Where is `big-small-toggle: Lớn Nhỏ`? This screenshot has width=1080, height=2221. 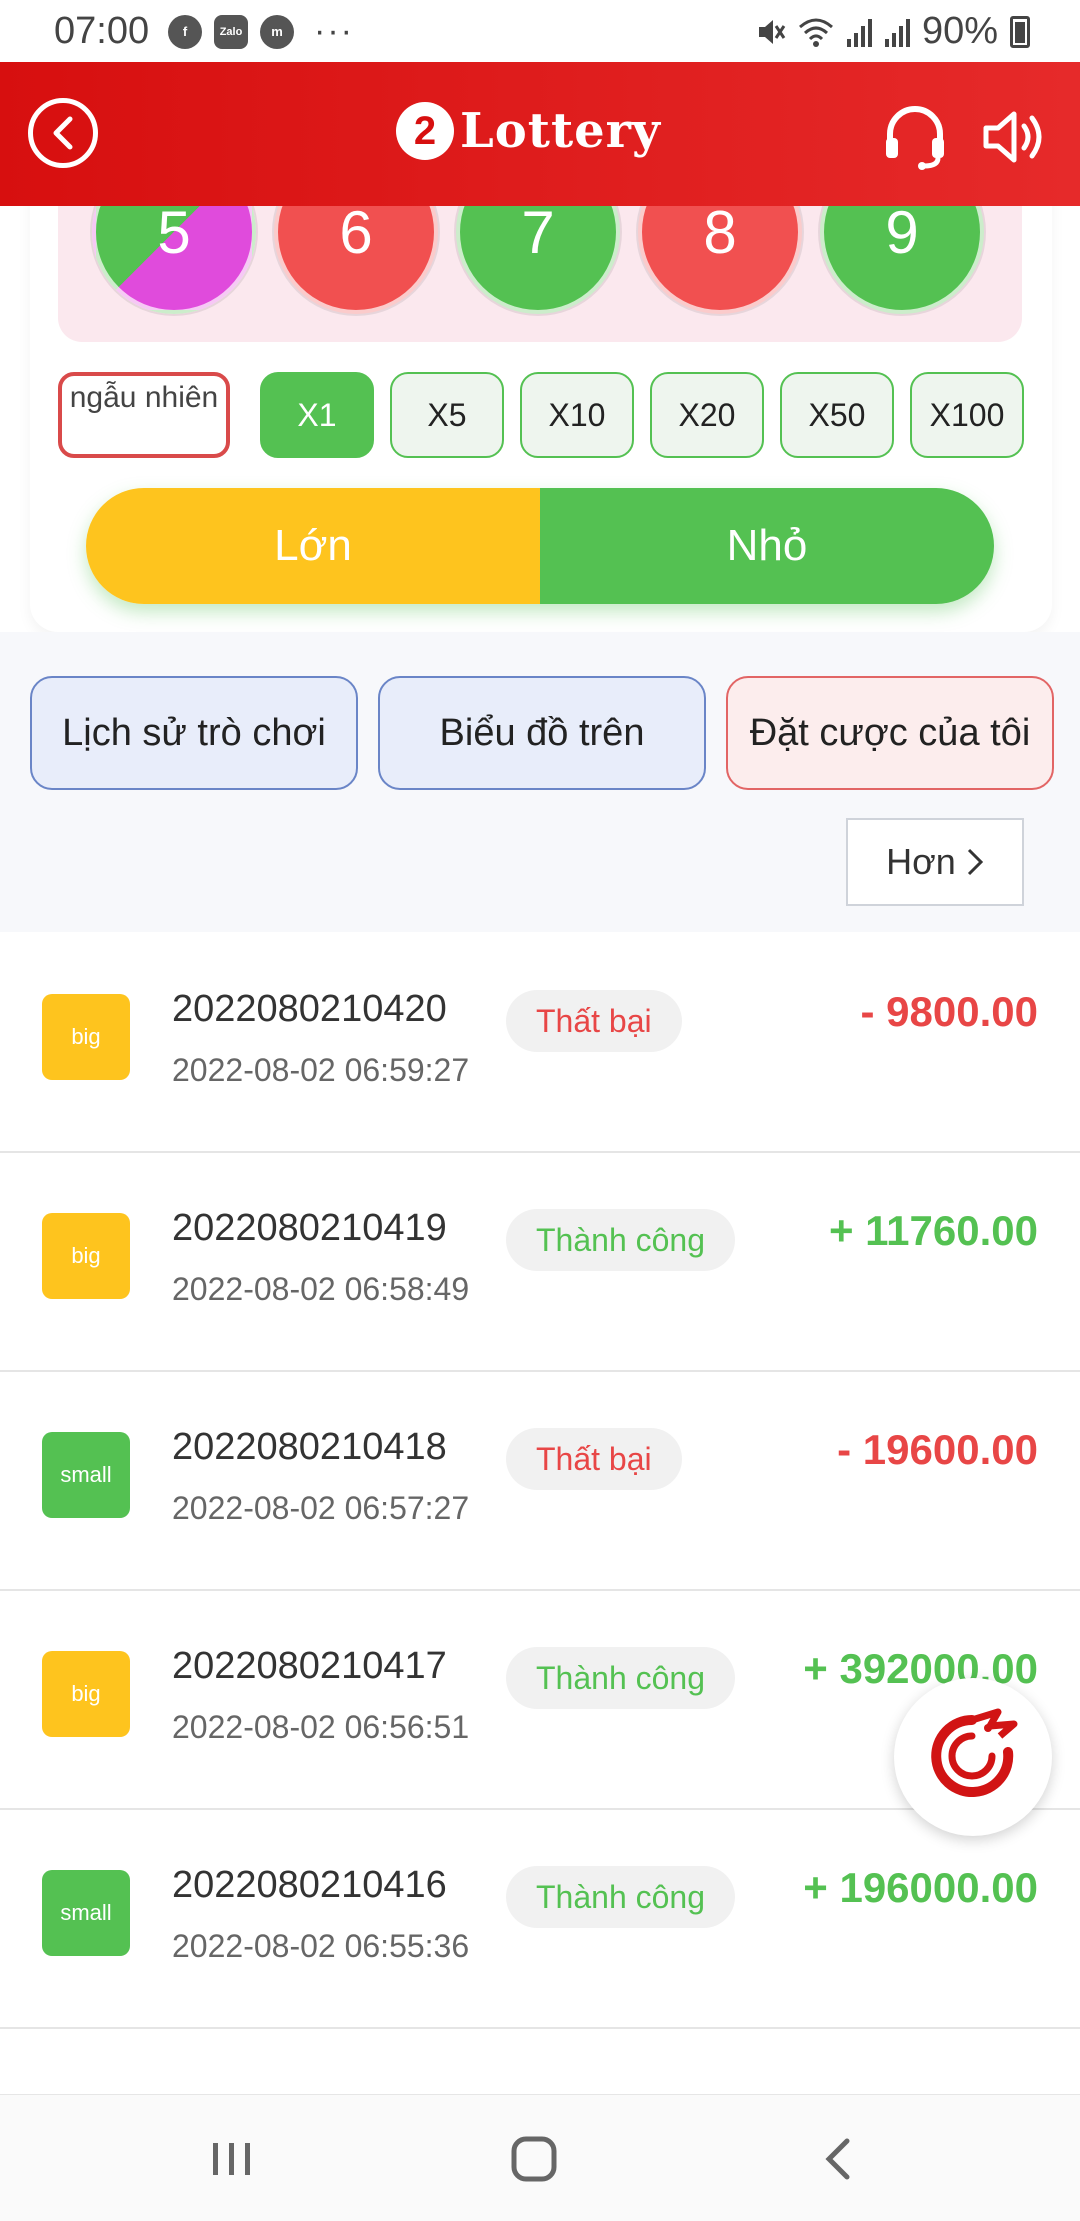 big-small-toggle: Lớn Nhỏ is located at coordinates (540, 546).